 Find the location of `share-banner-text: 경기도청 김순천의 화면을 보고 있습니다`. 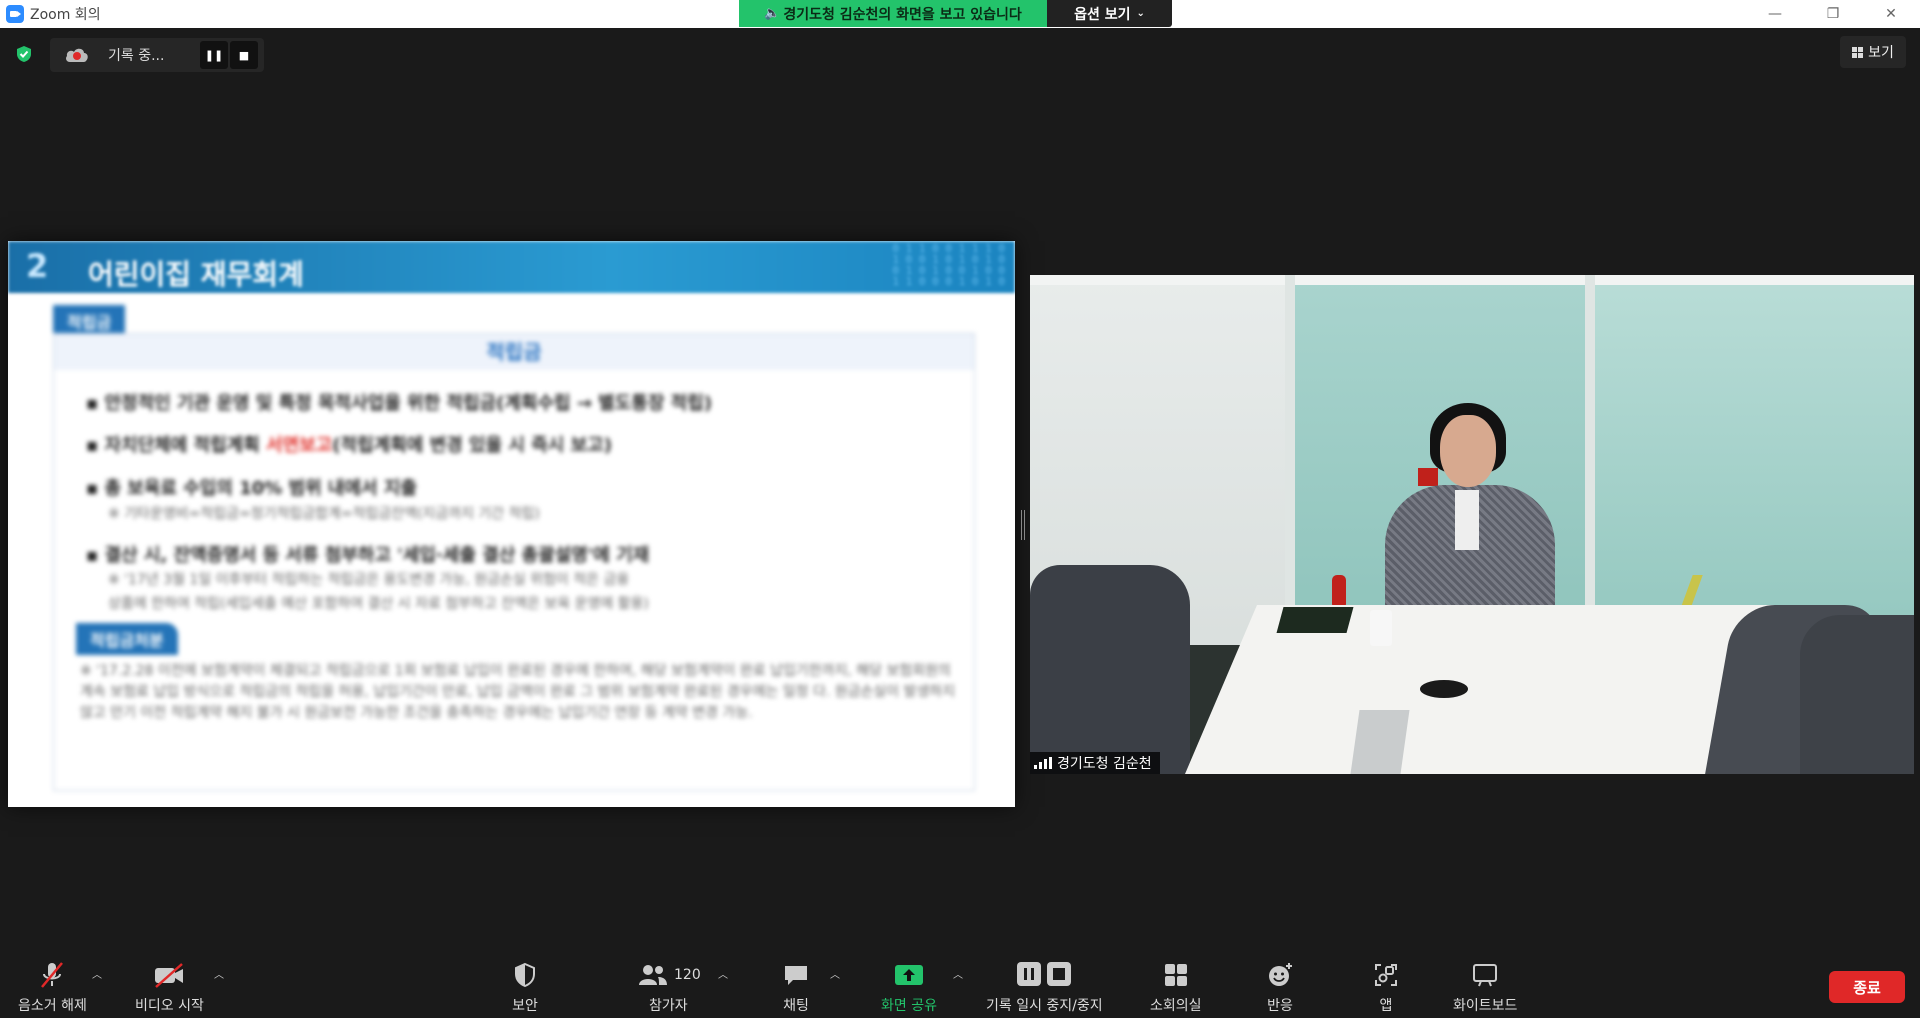

share-banner-text: 경기도청 김순천의 화면을 보고 있습니다 is located at coordinates (902, 14).